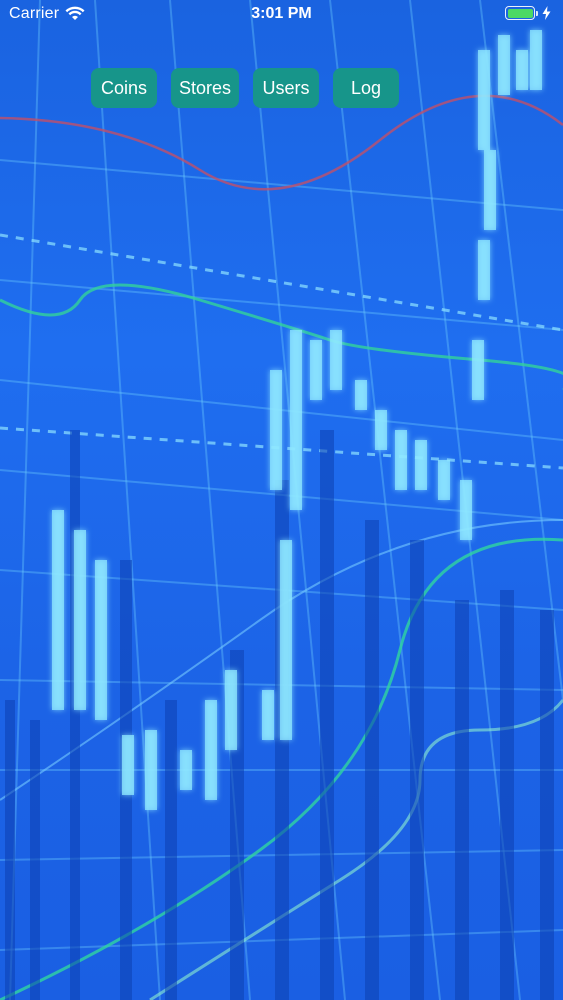 Image resolution: width=563 pixels, height=1000 pixels. What do you see at coordinates (286, 88) in the screenshot?
I see `users-button: Users` at bounding box center [286, 88].